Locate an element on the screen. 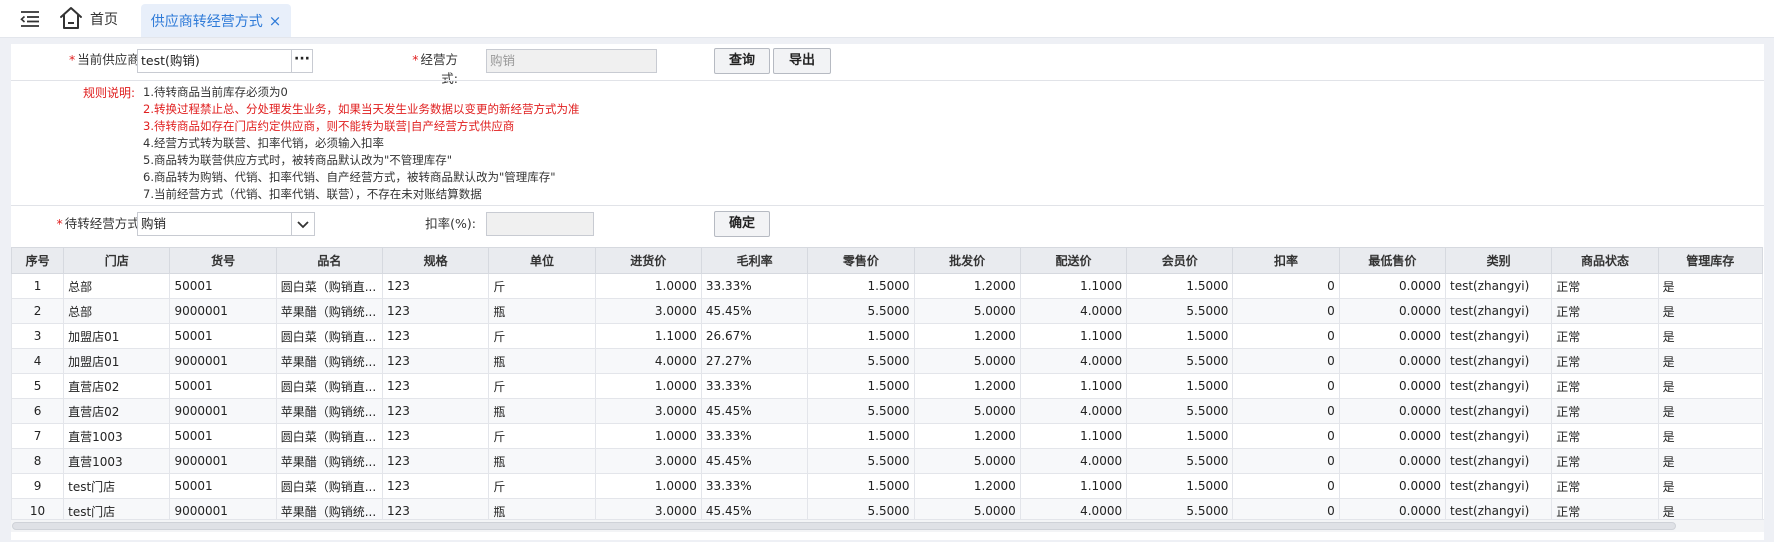  column-header: 货号 is located at coordinates (223, 260).